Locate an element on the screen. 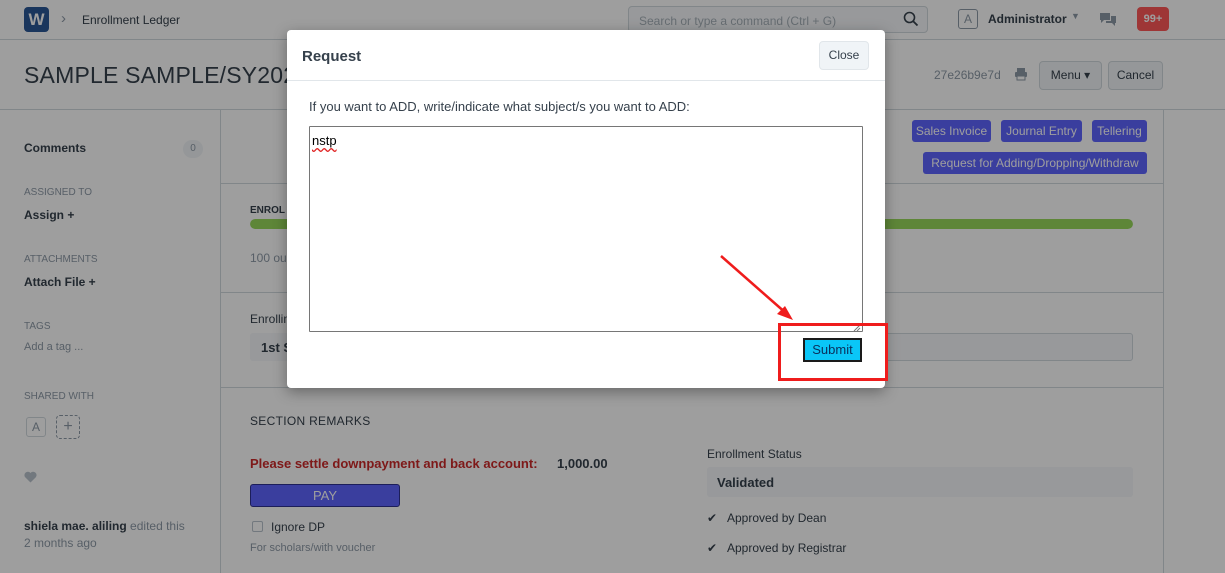 The image size is (1225, 573). pointer-arrow-icon is located at coordinates (756, 288).